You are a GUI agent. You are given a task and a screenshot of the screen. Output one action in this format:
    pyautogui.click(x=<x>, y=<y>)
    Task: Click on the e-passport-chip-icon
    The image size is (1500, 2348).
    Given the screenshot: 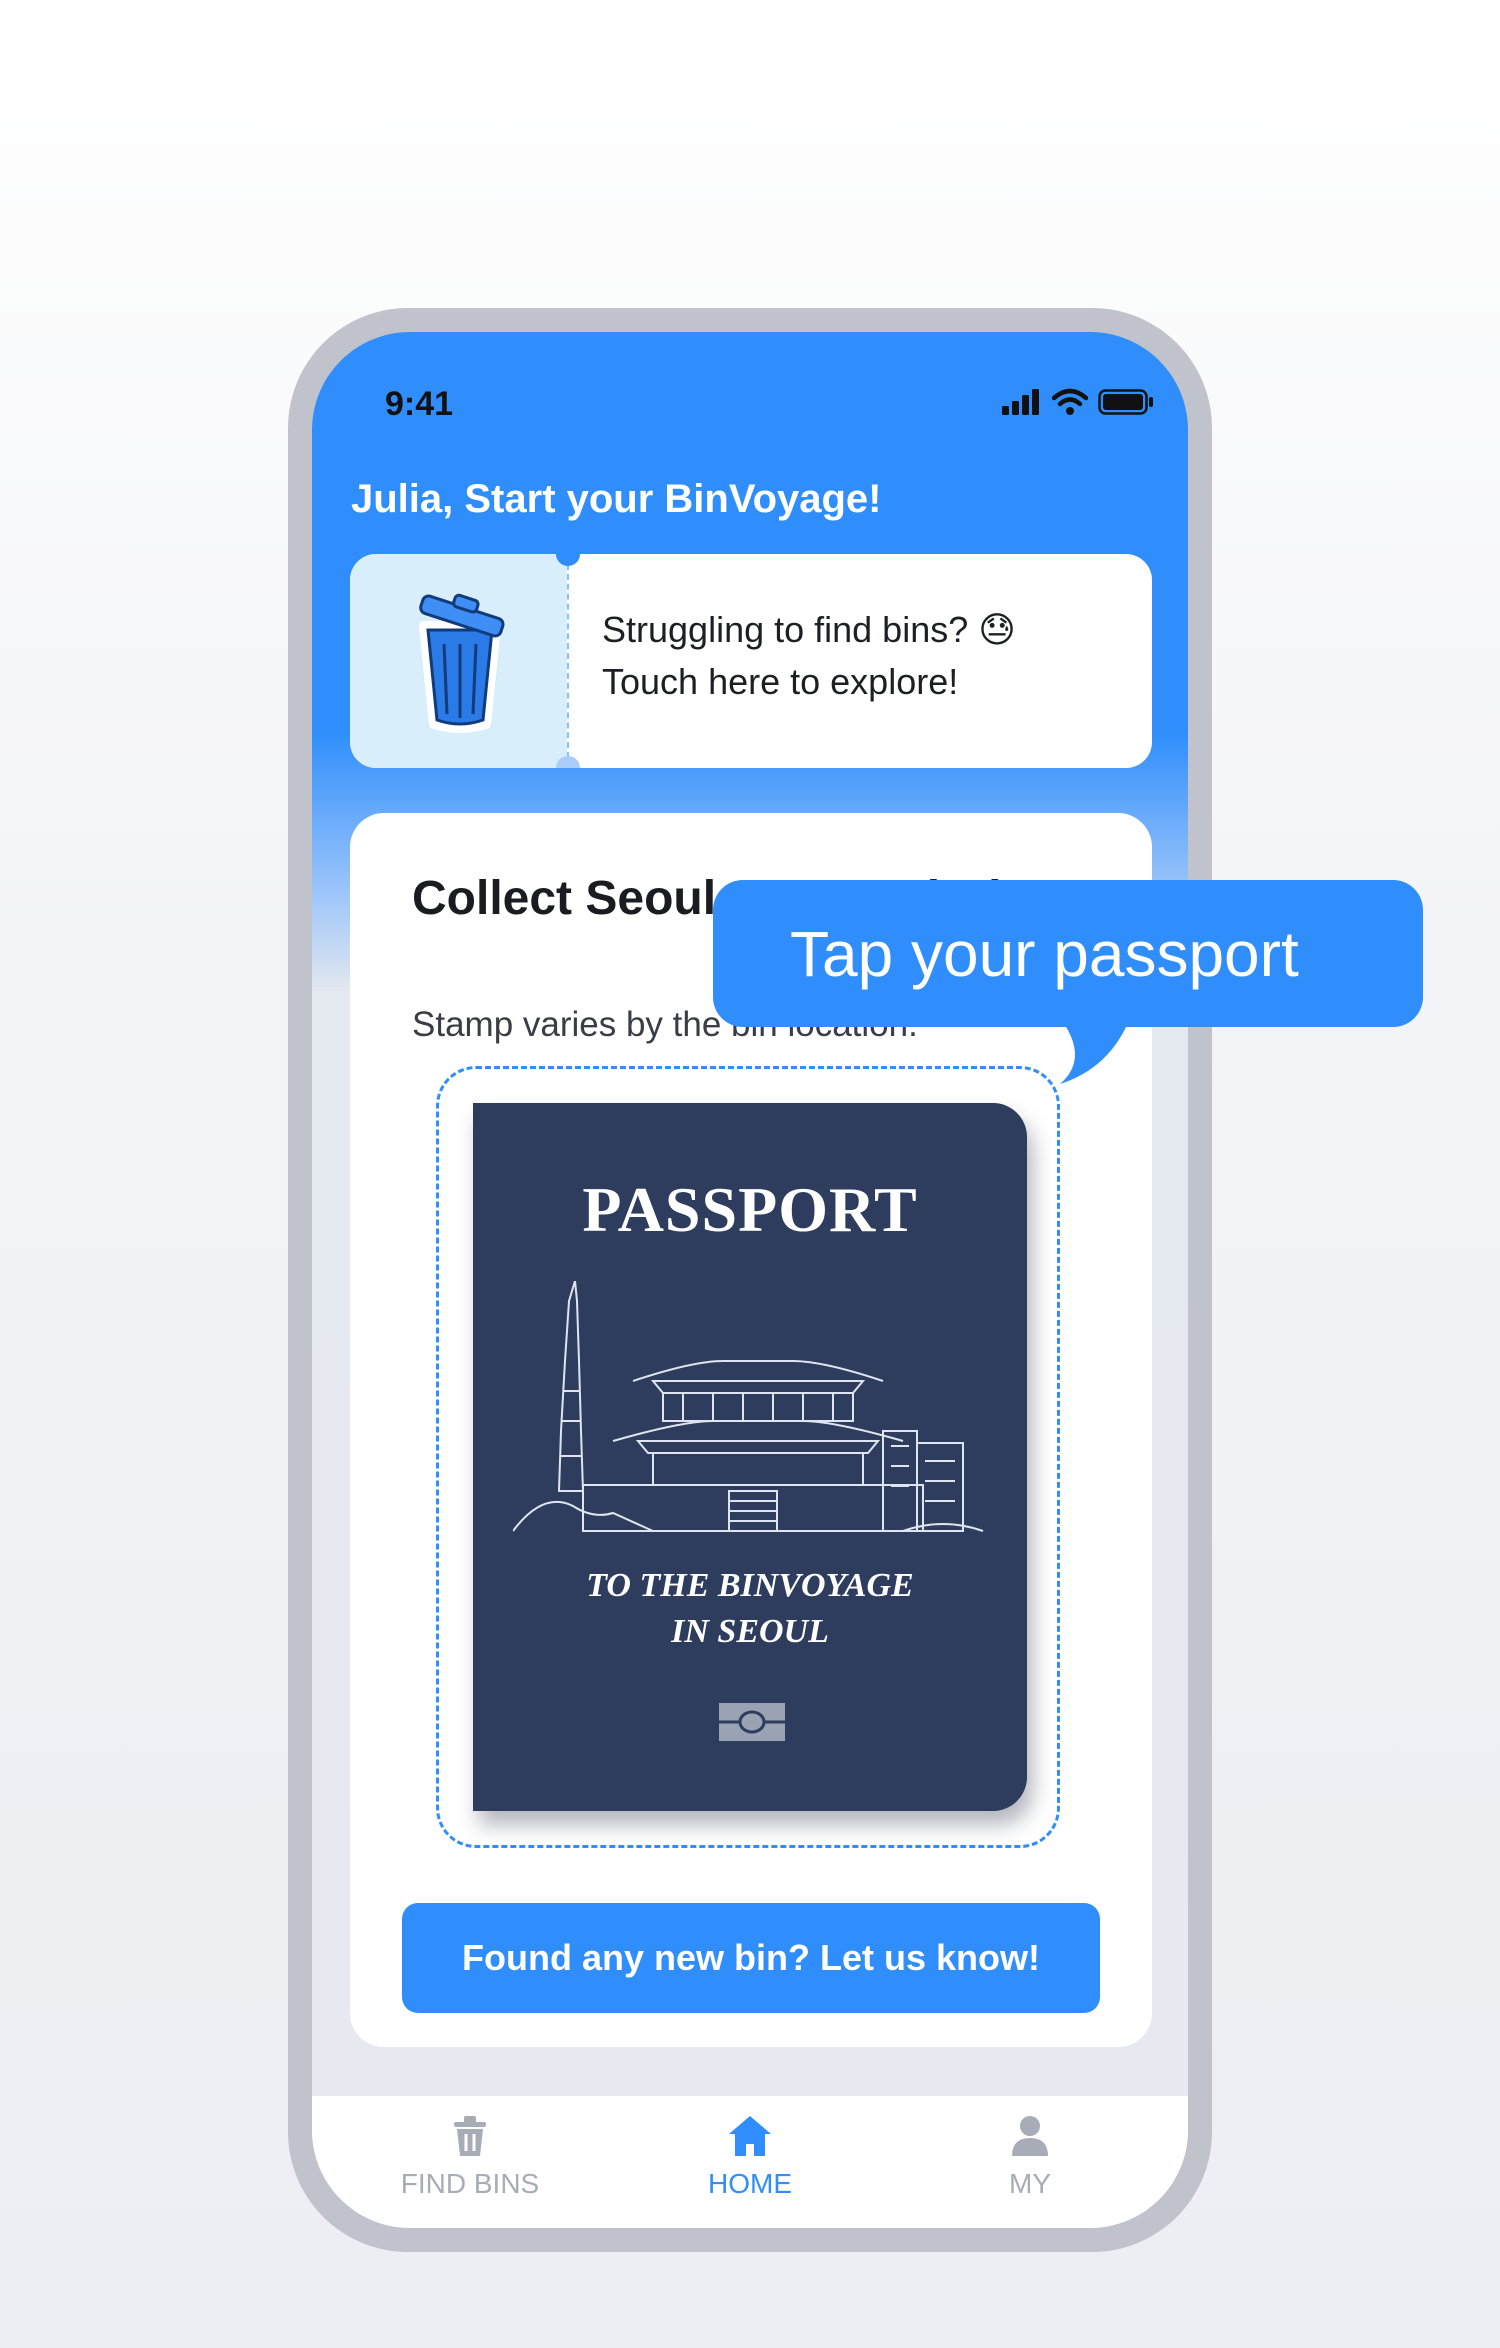 What is the action you would take?
    pyautogui.click(x=752, y=1722)
    